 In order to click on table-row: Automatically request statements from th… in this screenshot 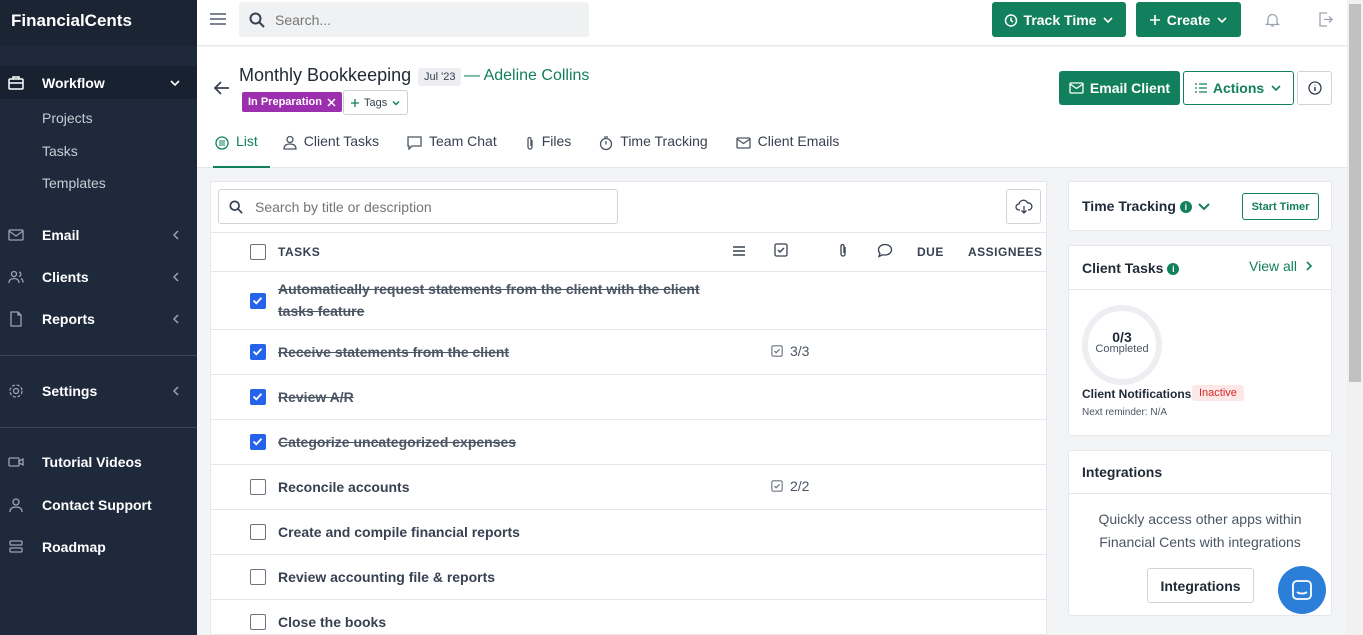, I will do `click(628, 301)`.